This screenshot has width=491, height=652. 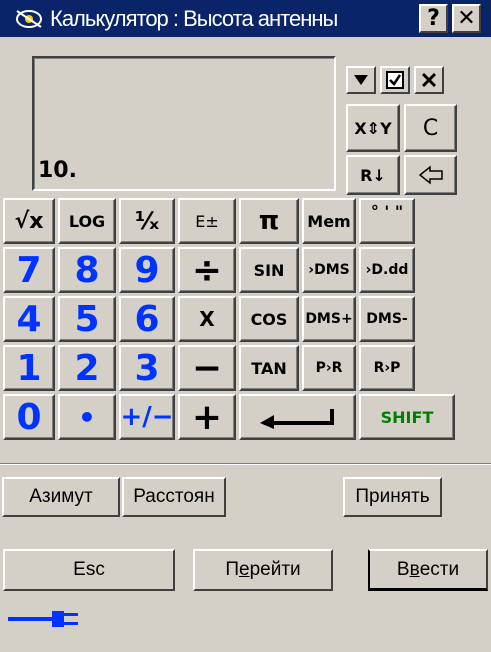 I want to click on swap-xy-button: X⇕Y, so click(x=373, y=128).